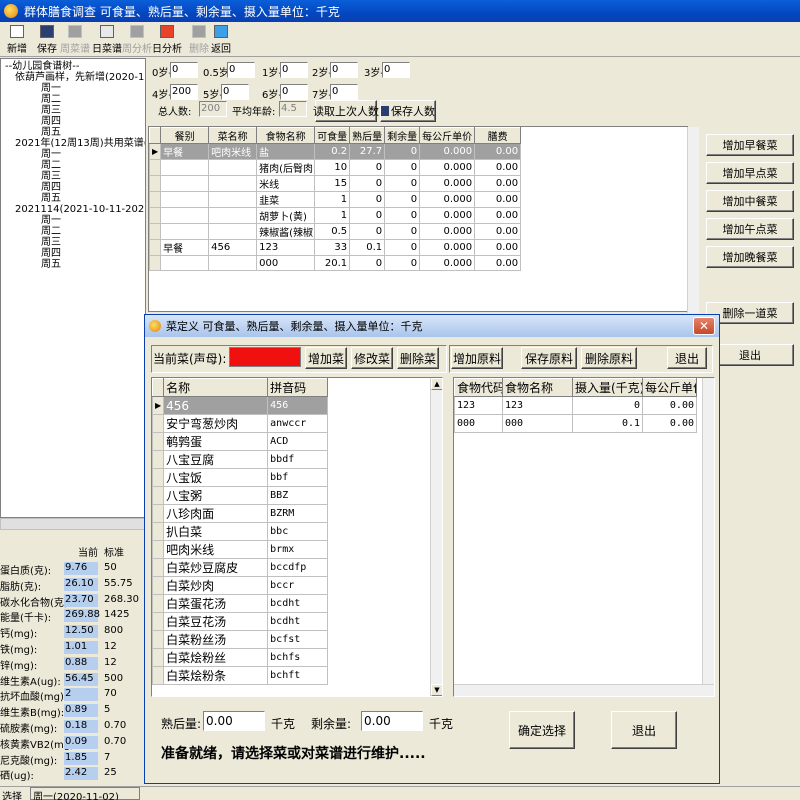 The image size is (800, 800). Describe the element at coordinates (216, 387) in the screenshot. I see `dish-name-header: 名称` at that location.